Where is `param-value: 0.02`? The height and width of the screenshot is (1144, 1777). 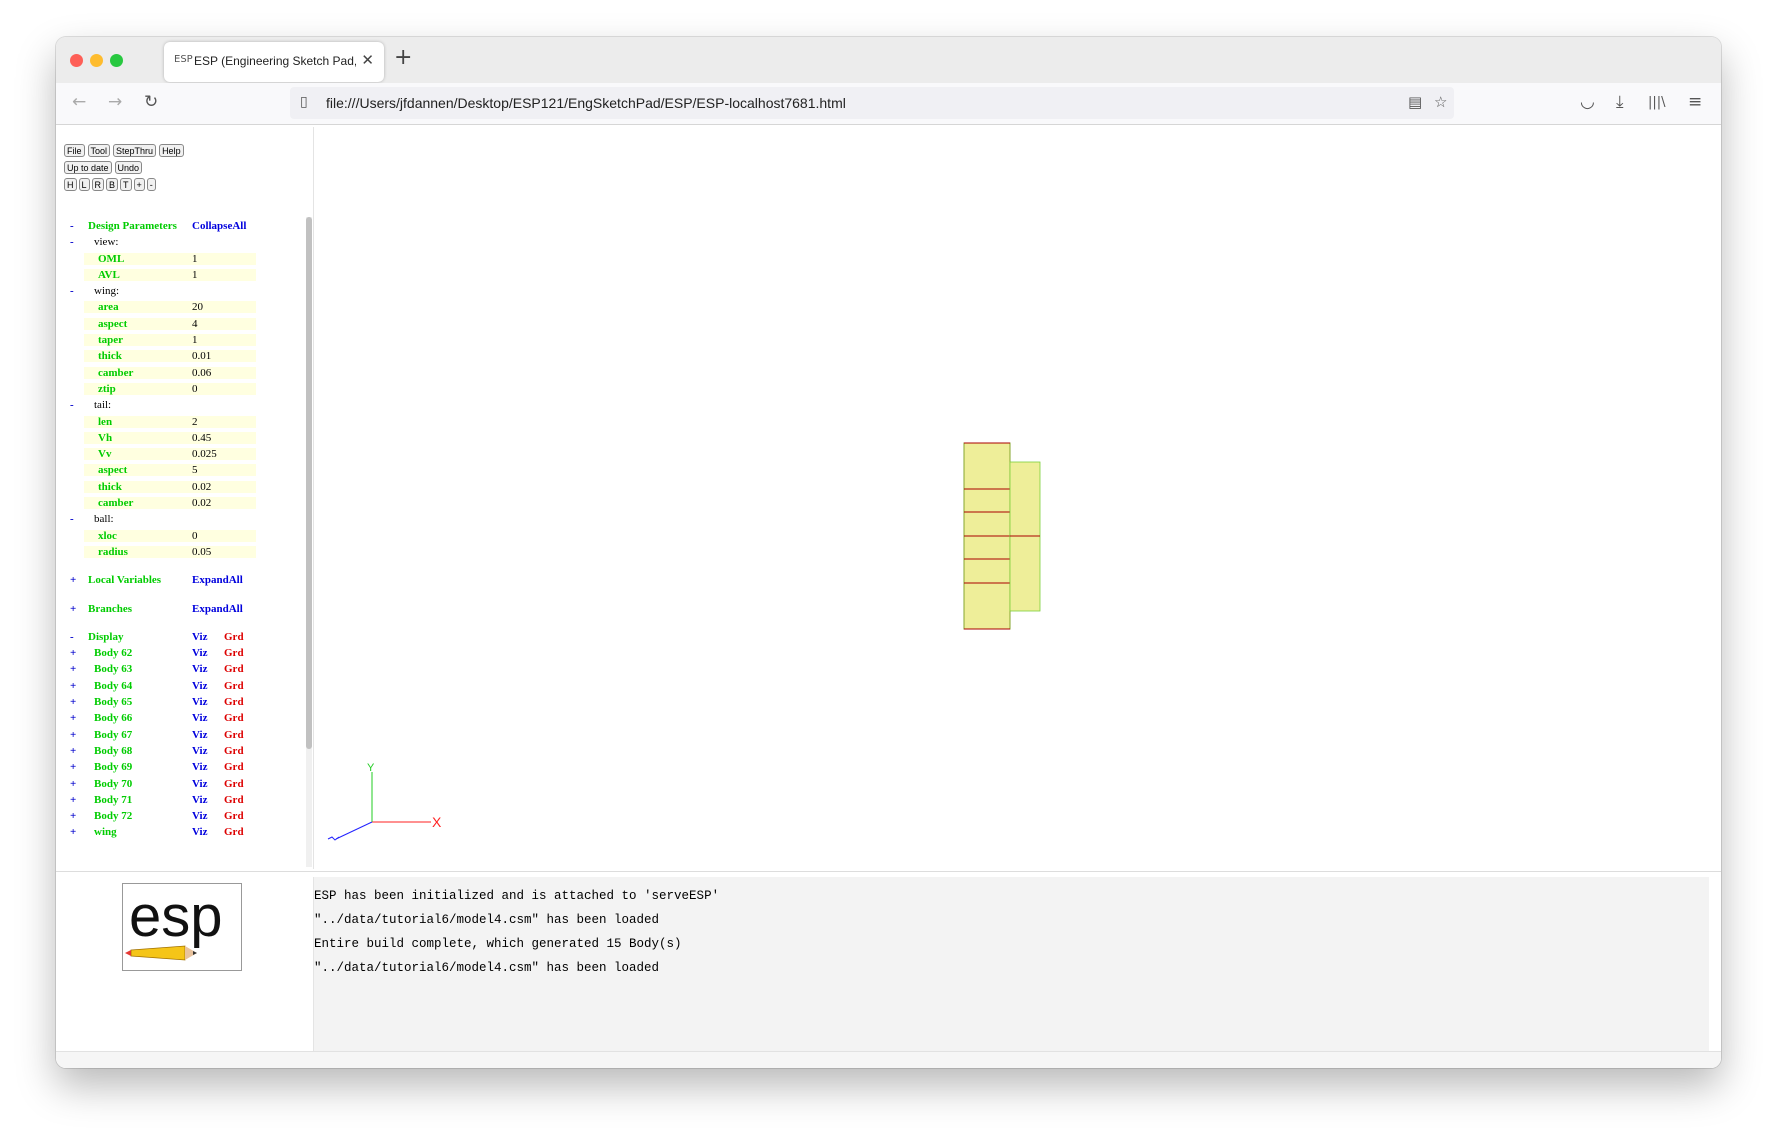
param-value: 0.02 is located at coordinates (224, 503).